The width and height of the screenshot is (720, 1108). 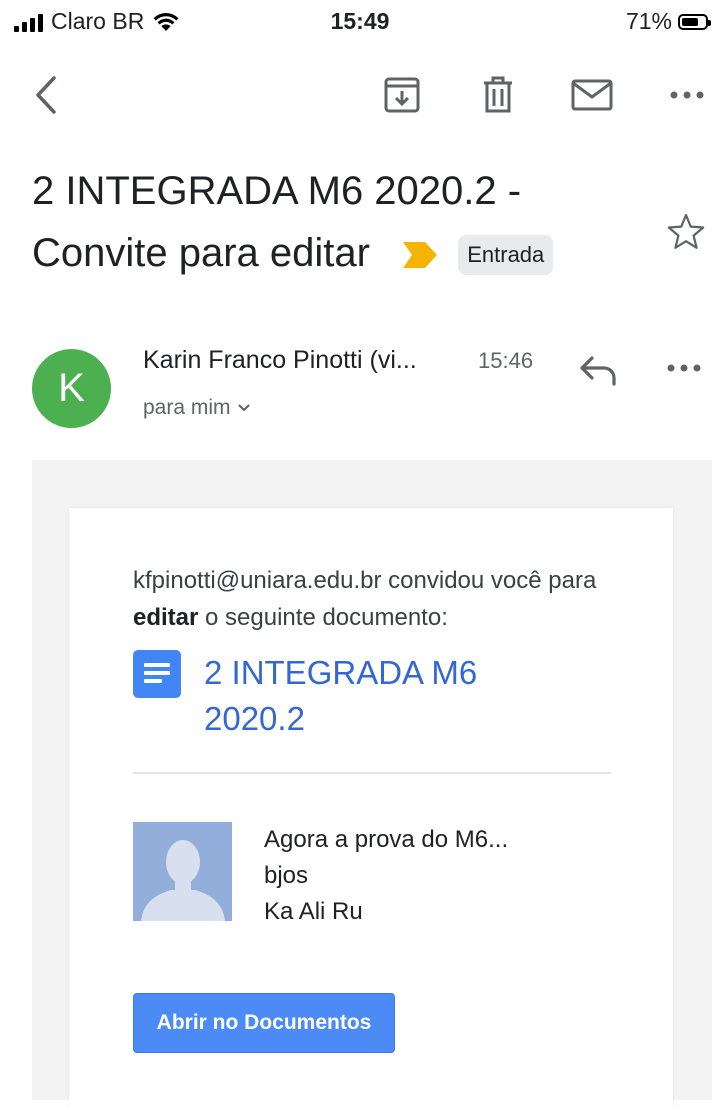 I want to click on sender-avatar: K, so click(x=71, y=388).